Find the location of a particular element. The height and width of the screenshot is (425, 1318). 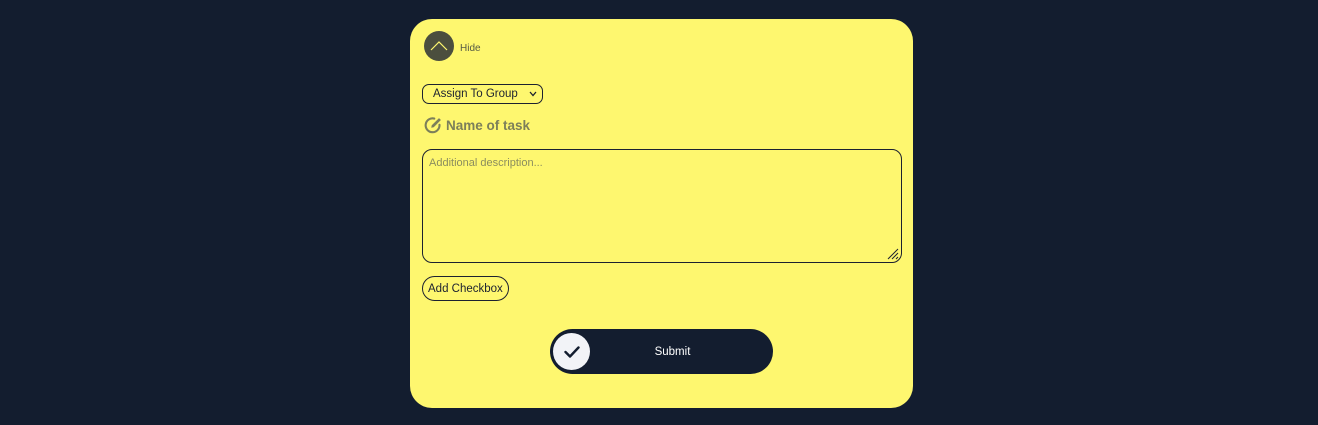

assign-group-selected: Assign To Group is located at coordinates (475, 94).